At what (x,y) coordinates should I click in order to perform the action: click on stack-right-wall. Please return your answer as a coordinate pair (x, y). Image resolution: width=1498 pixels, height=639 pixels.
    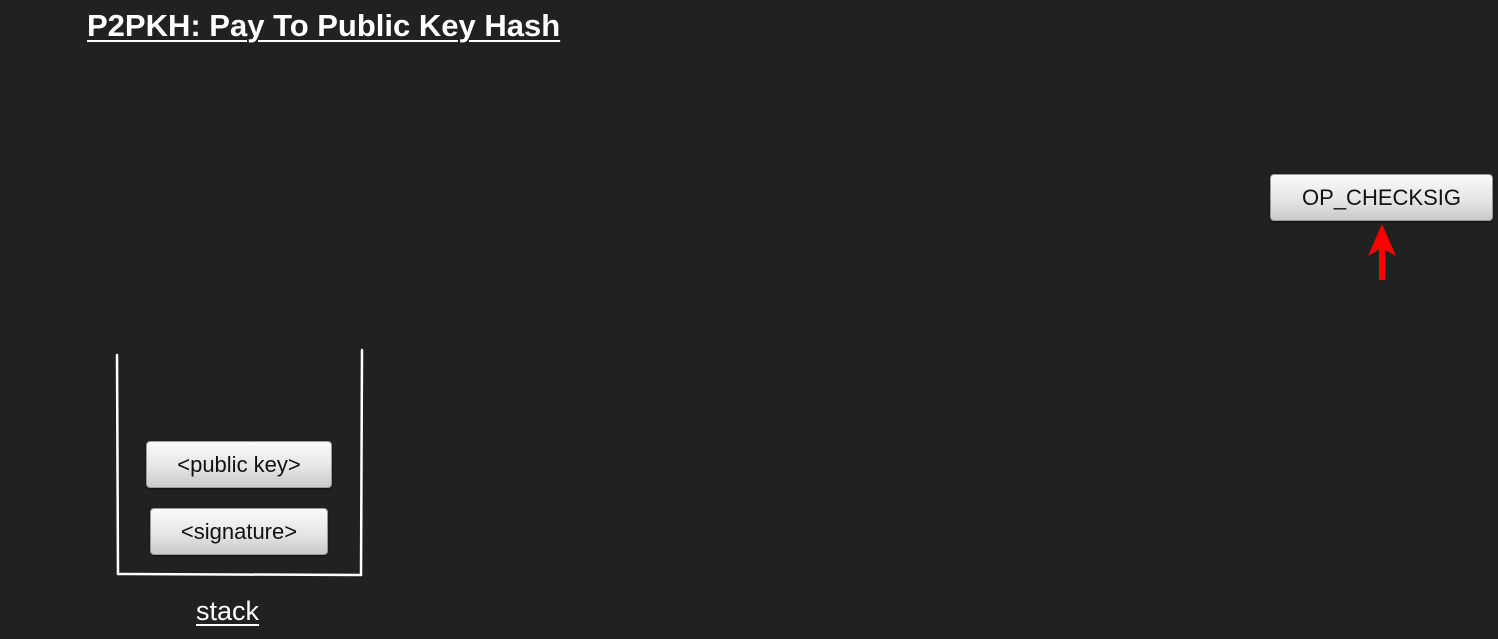
    Looking at the image, I should click on (361, 462).